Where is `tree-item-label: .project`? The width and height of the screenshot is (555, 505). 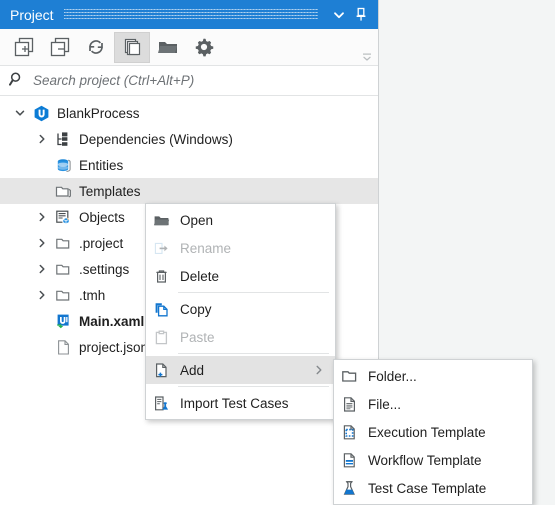 tree-item-label: .project is located at coordinates (101, 243).